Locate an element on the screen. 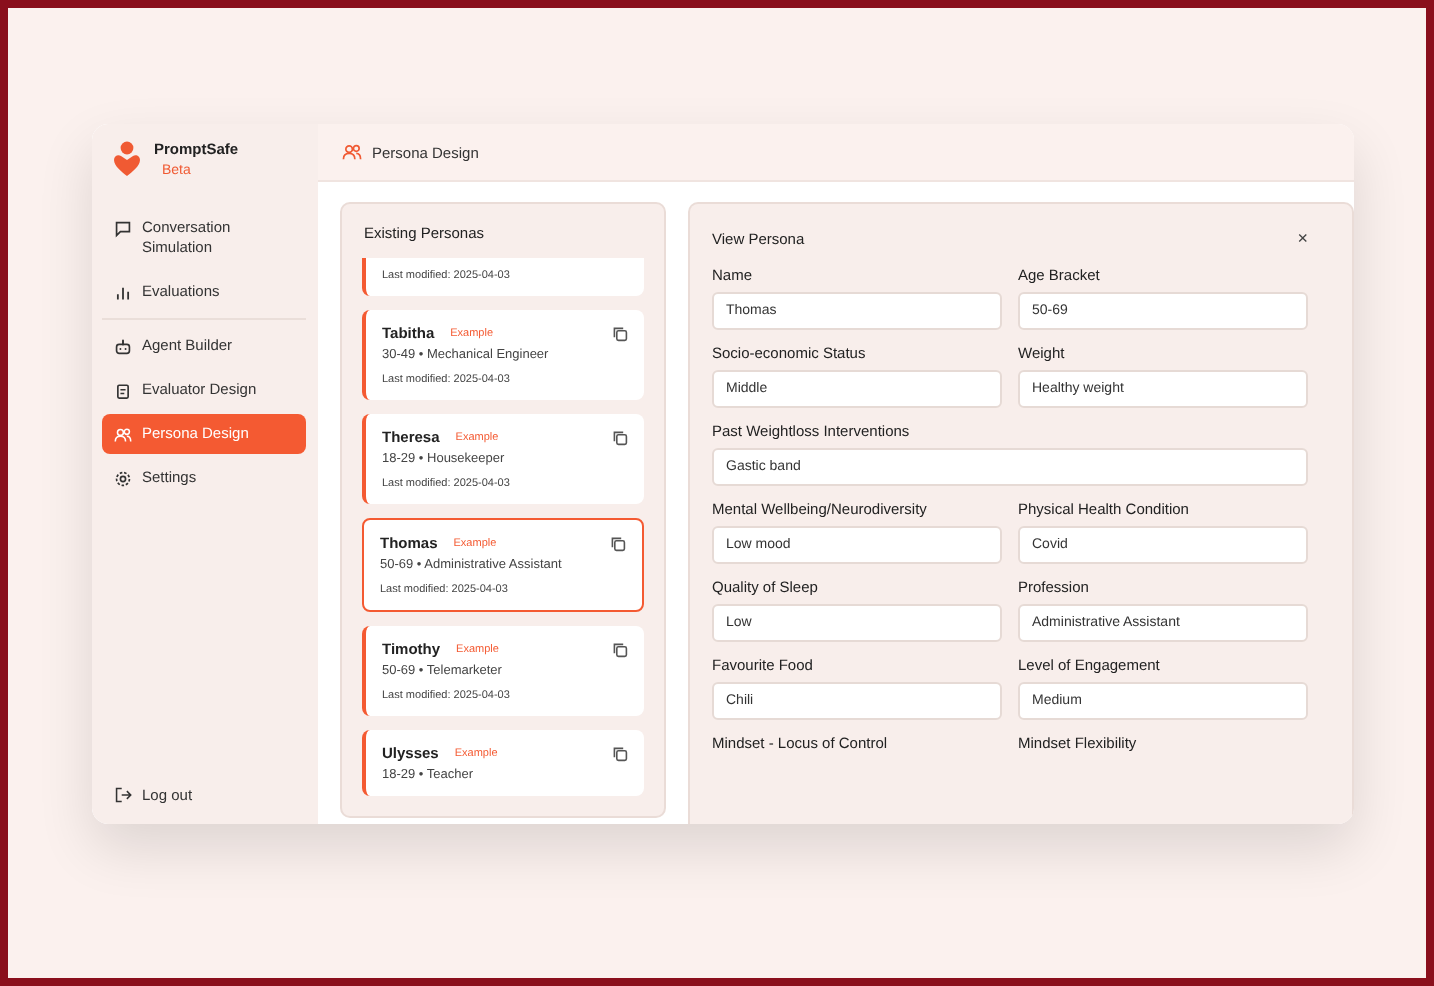 The width and height of the screenshot is (1434, 986). chat-bubble-icon is located at coordinates (123, 229).